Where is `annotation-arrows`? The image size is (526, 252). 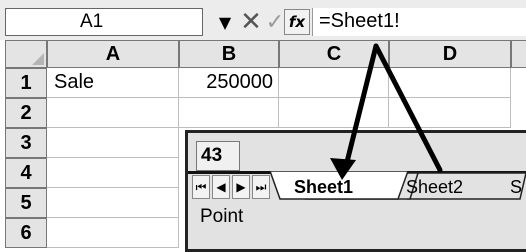 annotation-arrows is located at coordinates (386, 111).